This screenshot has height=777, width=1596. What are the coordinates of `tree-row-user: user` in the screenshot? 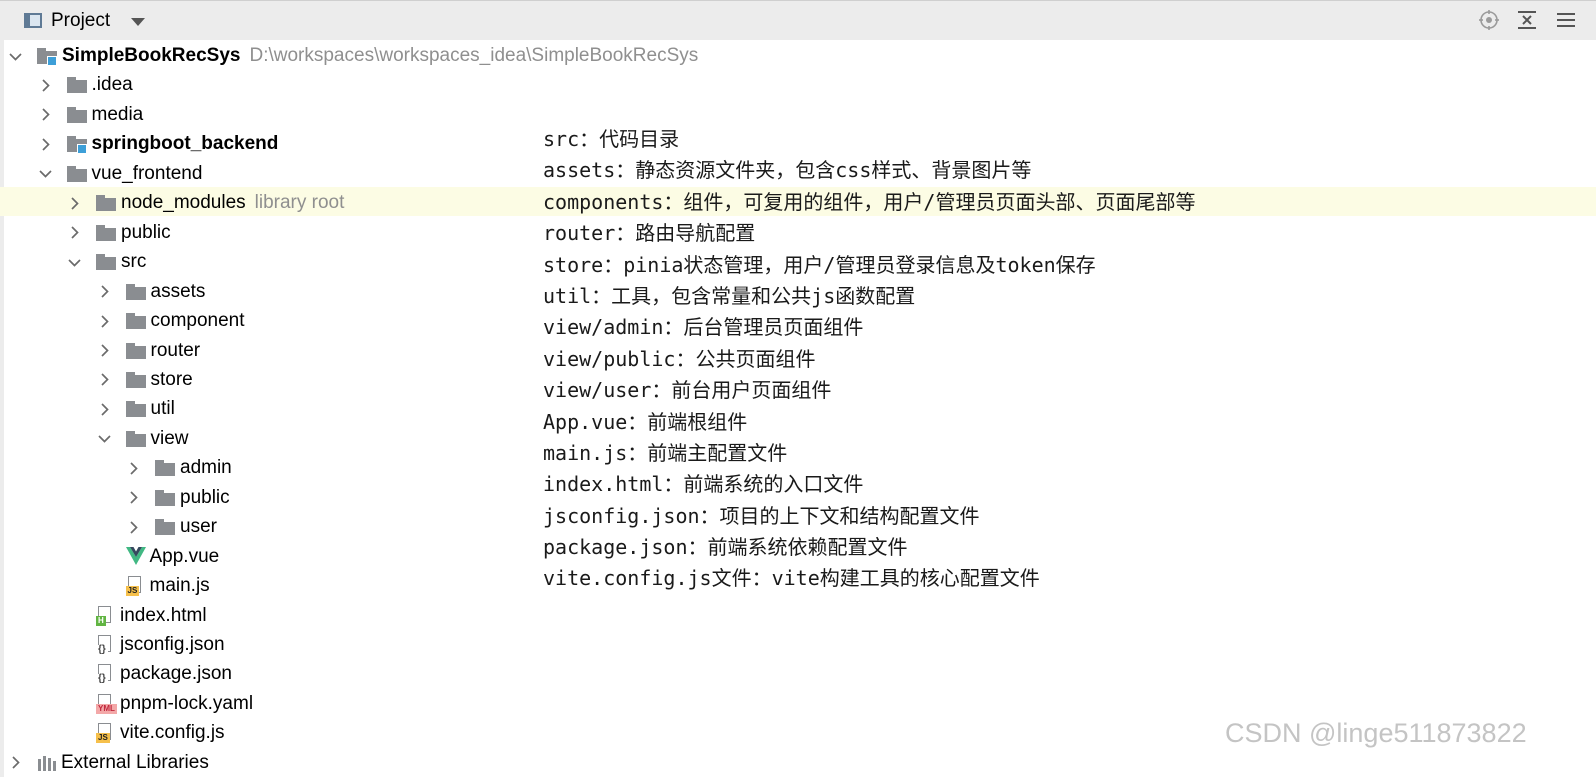 It's located at (171, 527).